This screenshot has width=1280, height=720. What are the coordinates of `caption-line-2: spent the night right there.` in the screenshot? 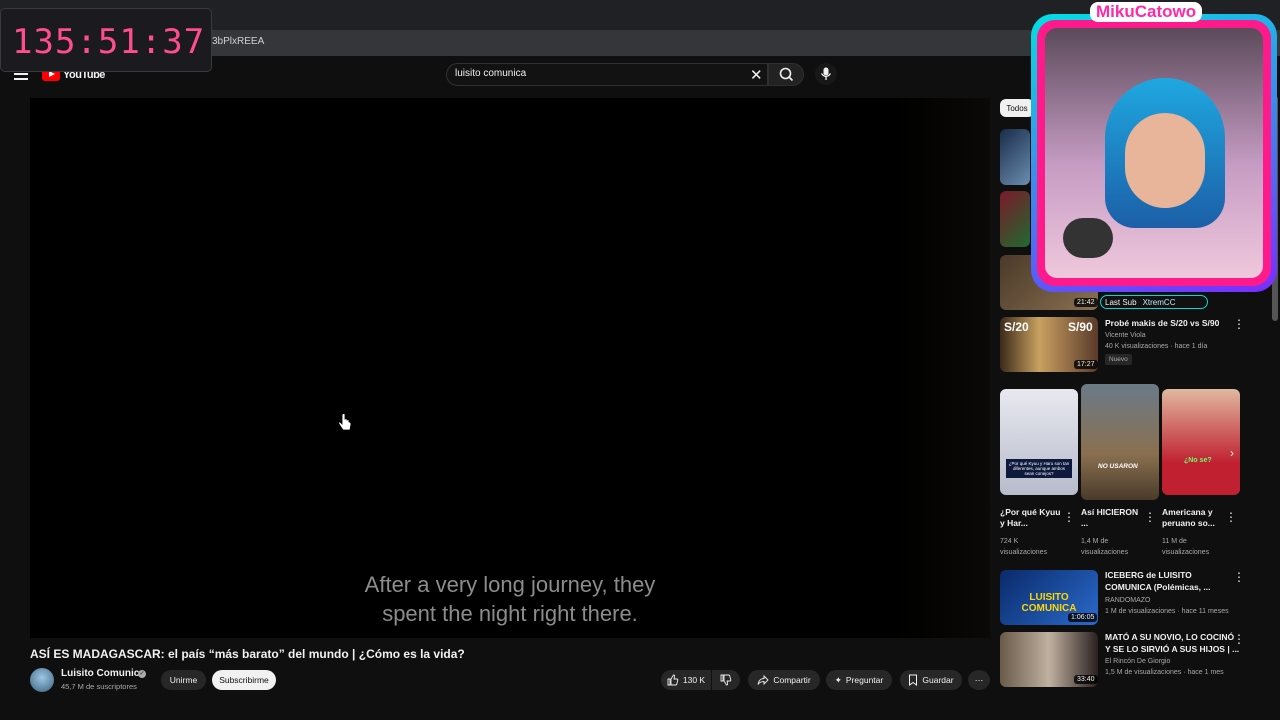 It's located at (510, 613).